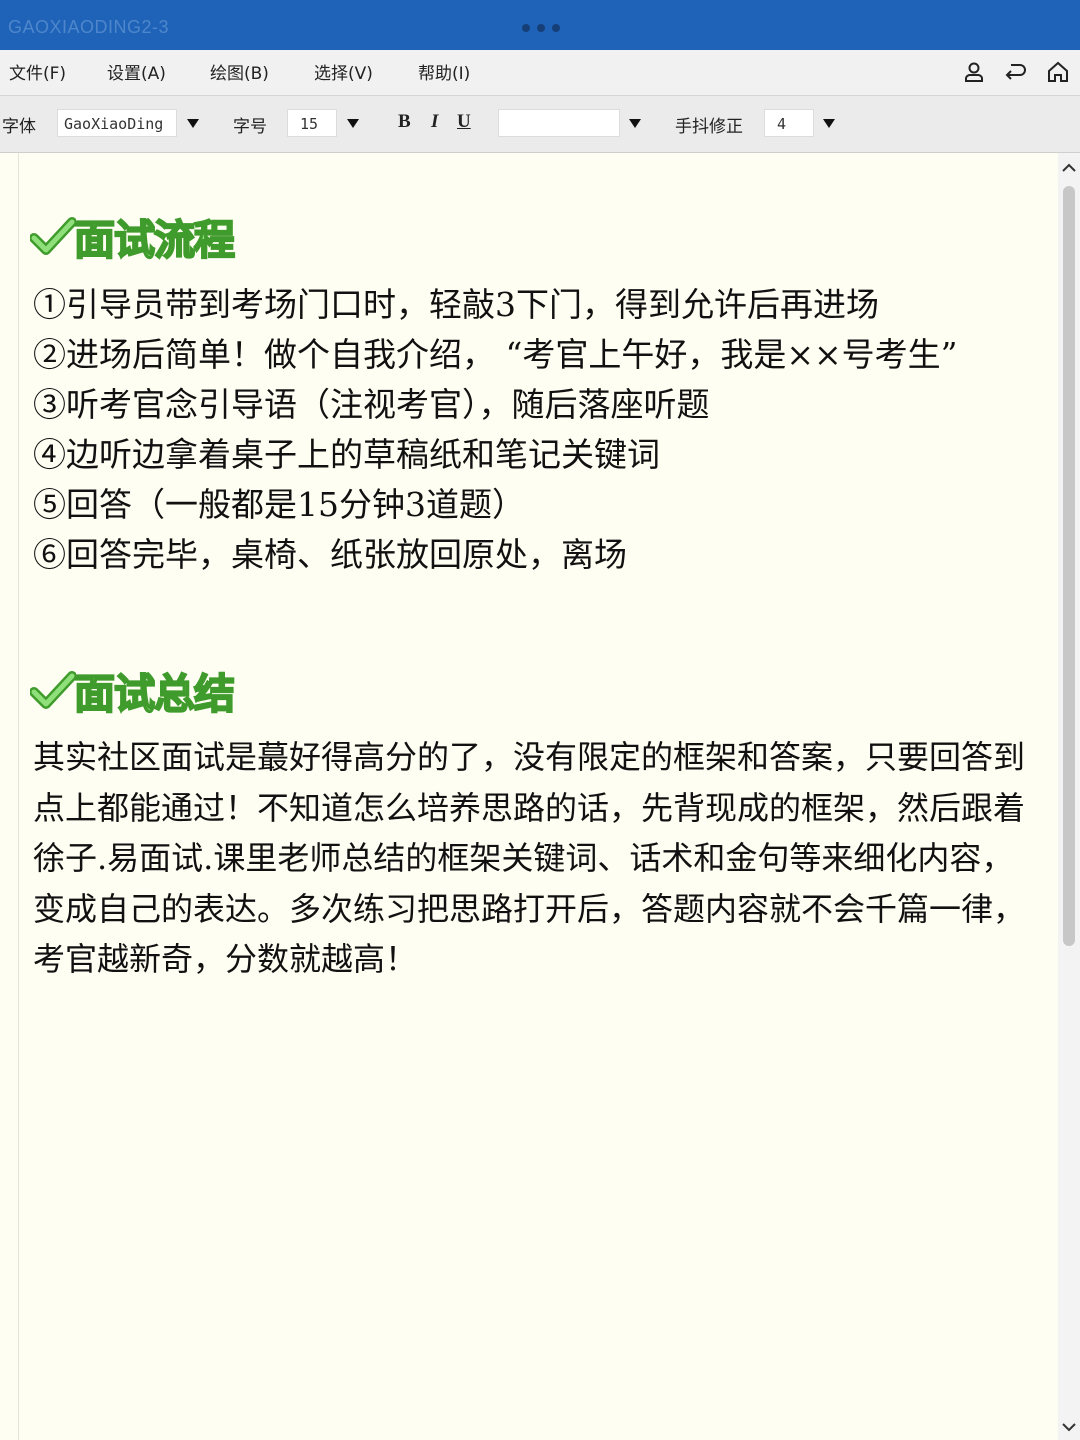  Describe the element at coordinates (193, 123) in the screenshot. I see `font-dropdown-icon` at that location.